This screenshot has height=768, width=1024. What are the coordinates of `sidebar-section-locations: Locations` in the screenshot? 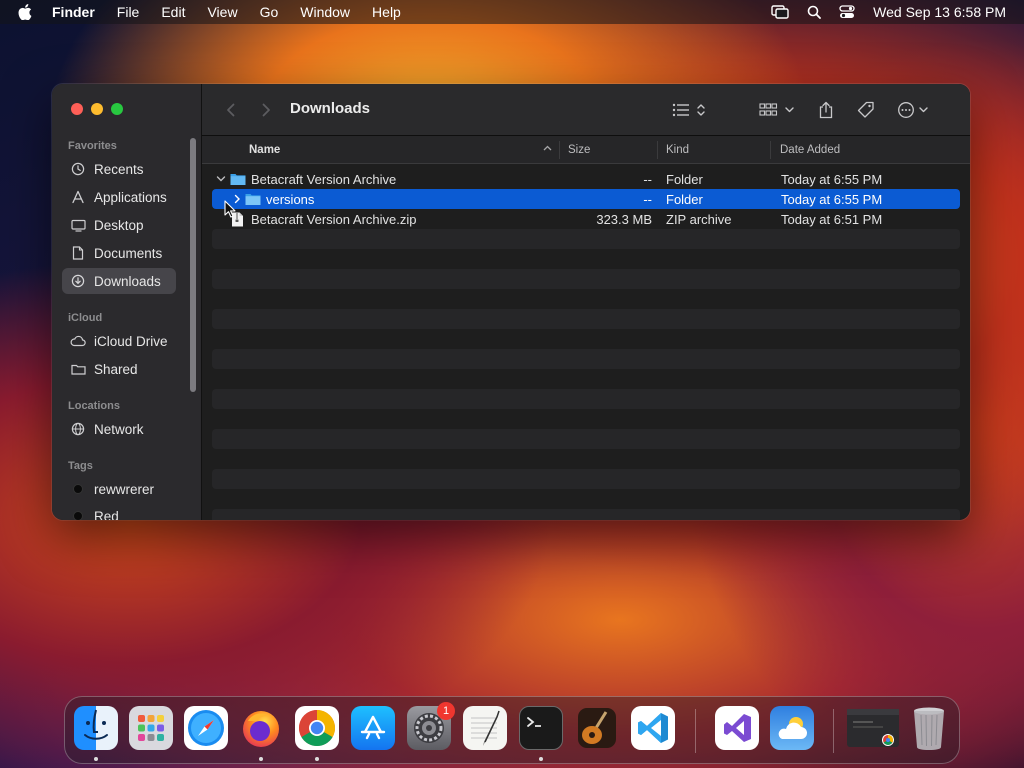 It's located at (94, 406).